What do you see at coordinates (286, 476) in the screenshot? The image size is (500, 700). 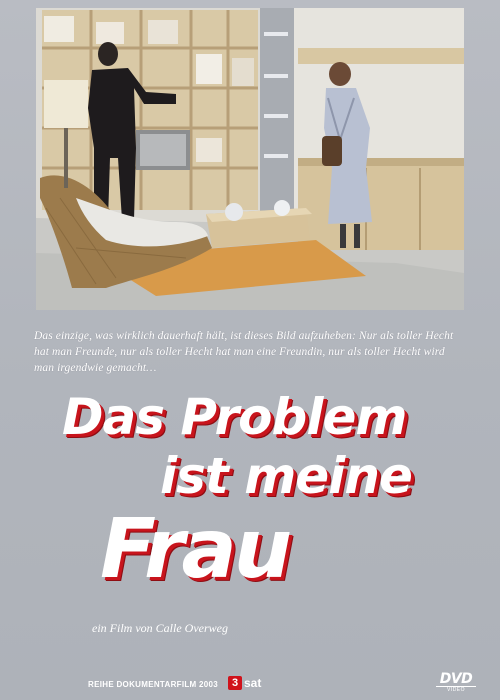 I see `title-line-2: ist meine` at bounding box center [286, 476].